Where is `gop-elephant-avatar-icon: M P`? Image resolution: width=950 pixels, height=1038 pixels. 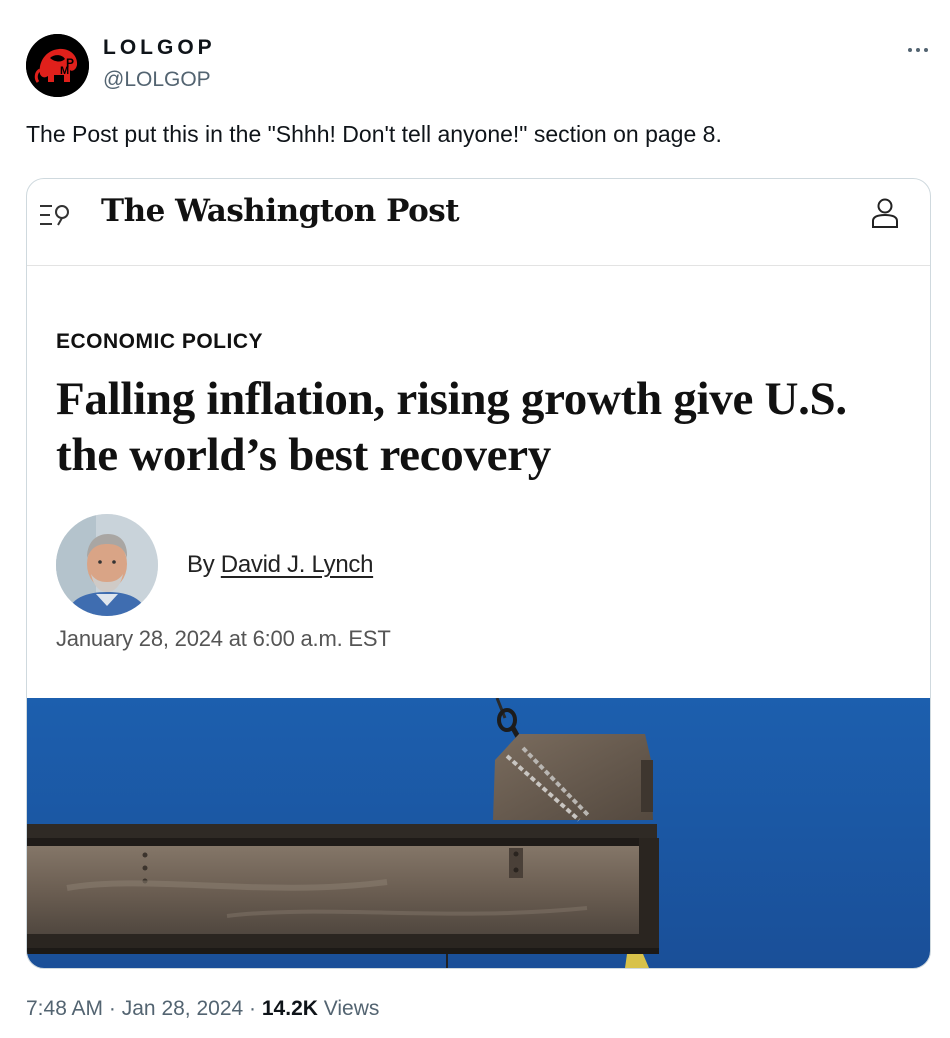 gop-elephant-avatar-icon: M P is located at coordinates (57, 65).